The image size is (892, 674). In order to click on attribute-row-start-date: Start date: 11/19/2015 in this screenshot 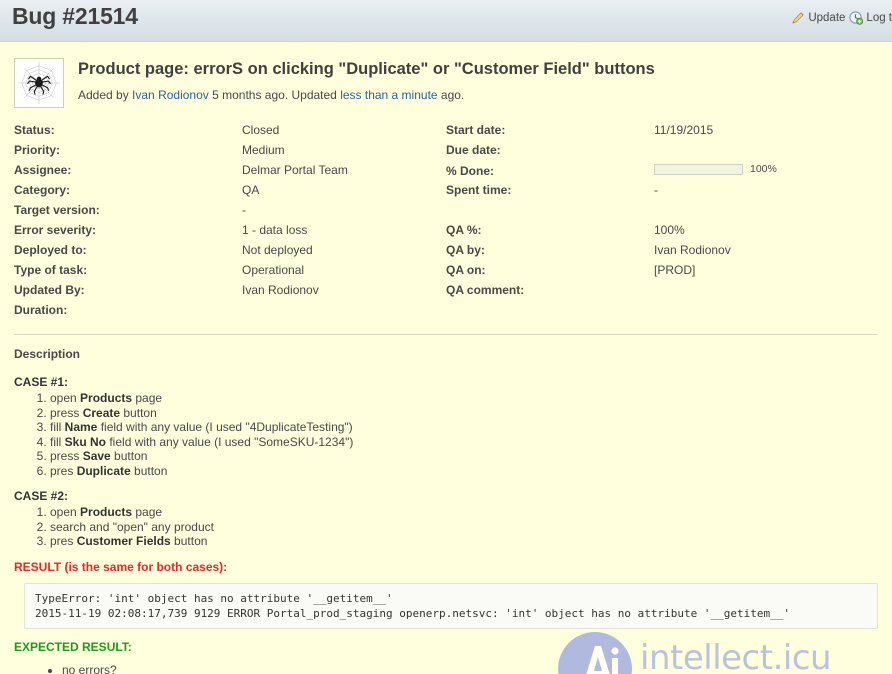, I will do `click(662, 133)`.